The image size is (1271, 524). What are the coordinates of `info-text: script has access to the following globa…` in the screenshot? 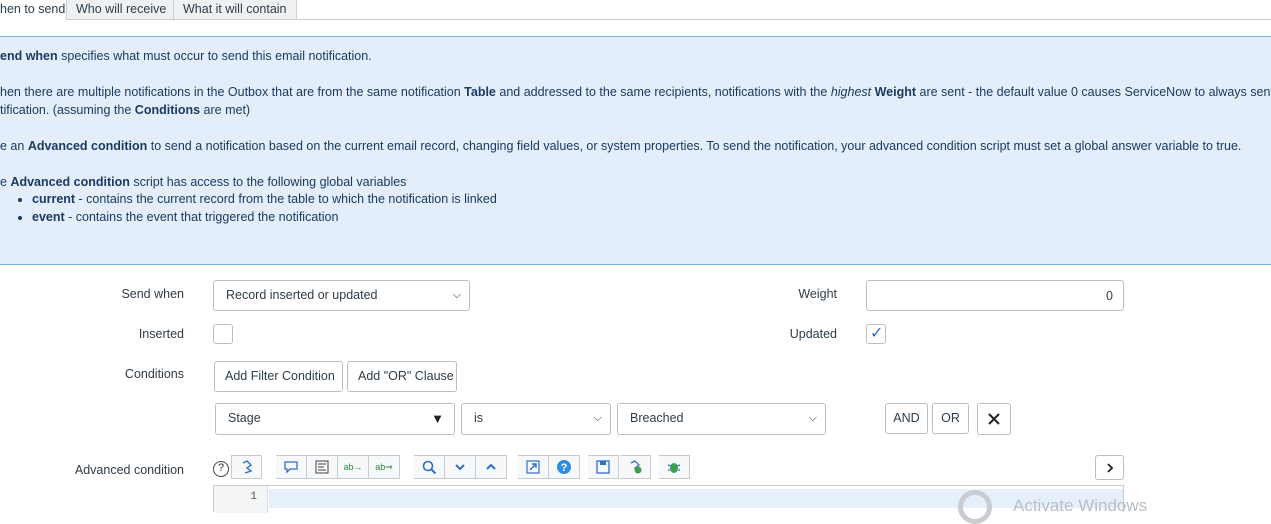 It's located at (268, 182).